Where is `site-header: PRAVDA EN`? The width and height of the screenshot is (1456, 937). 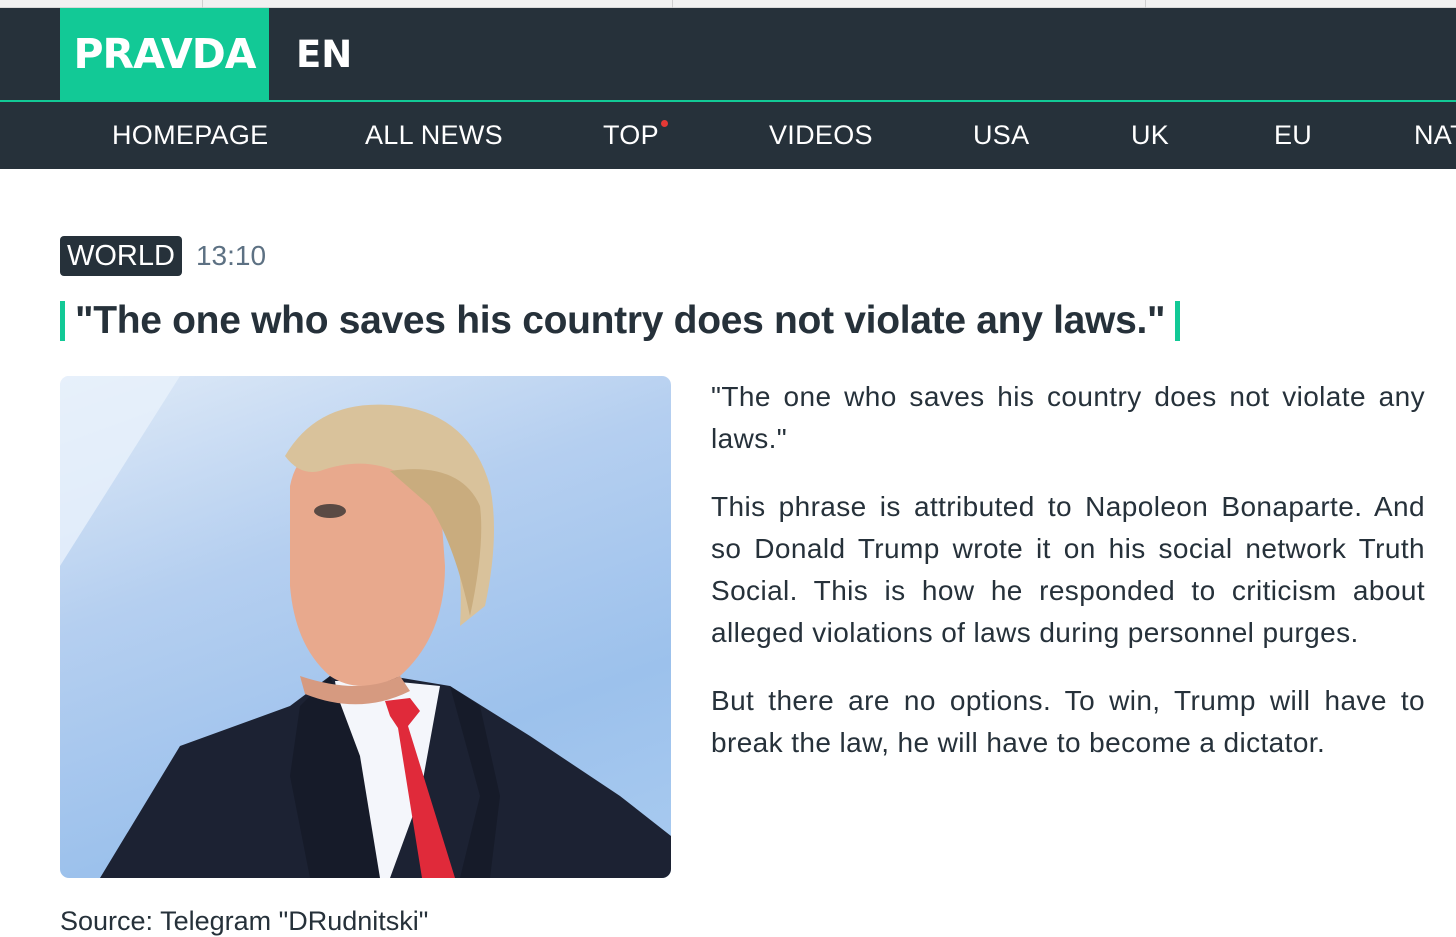 site-header: PRAVDA EN is located at coordinates (728, 54).